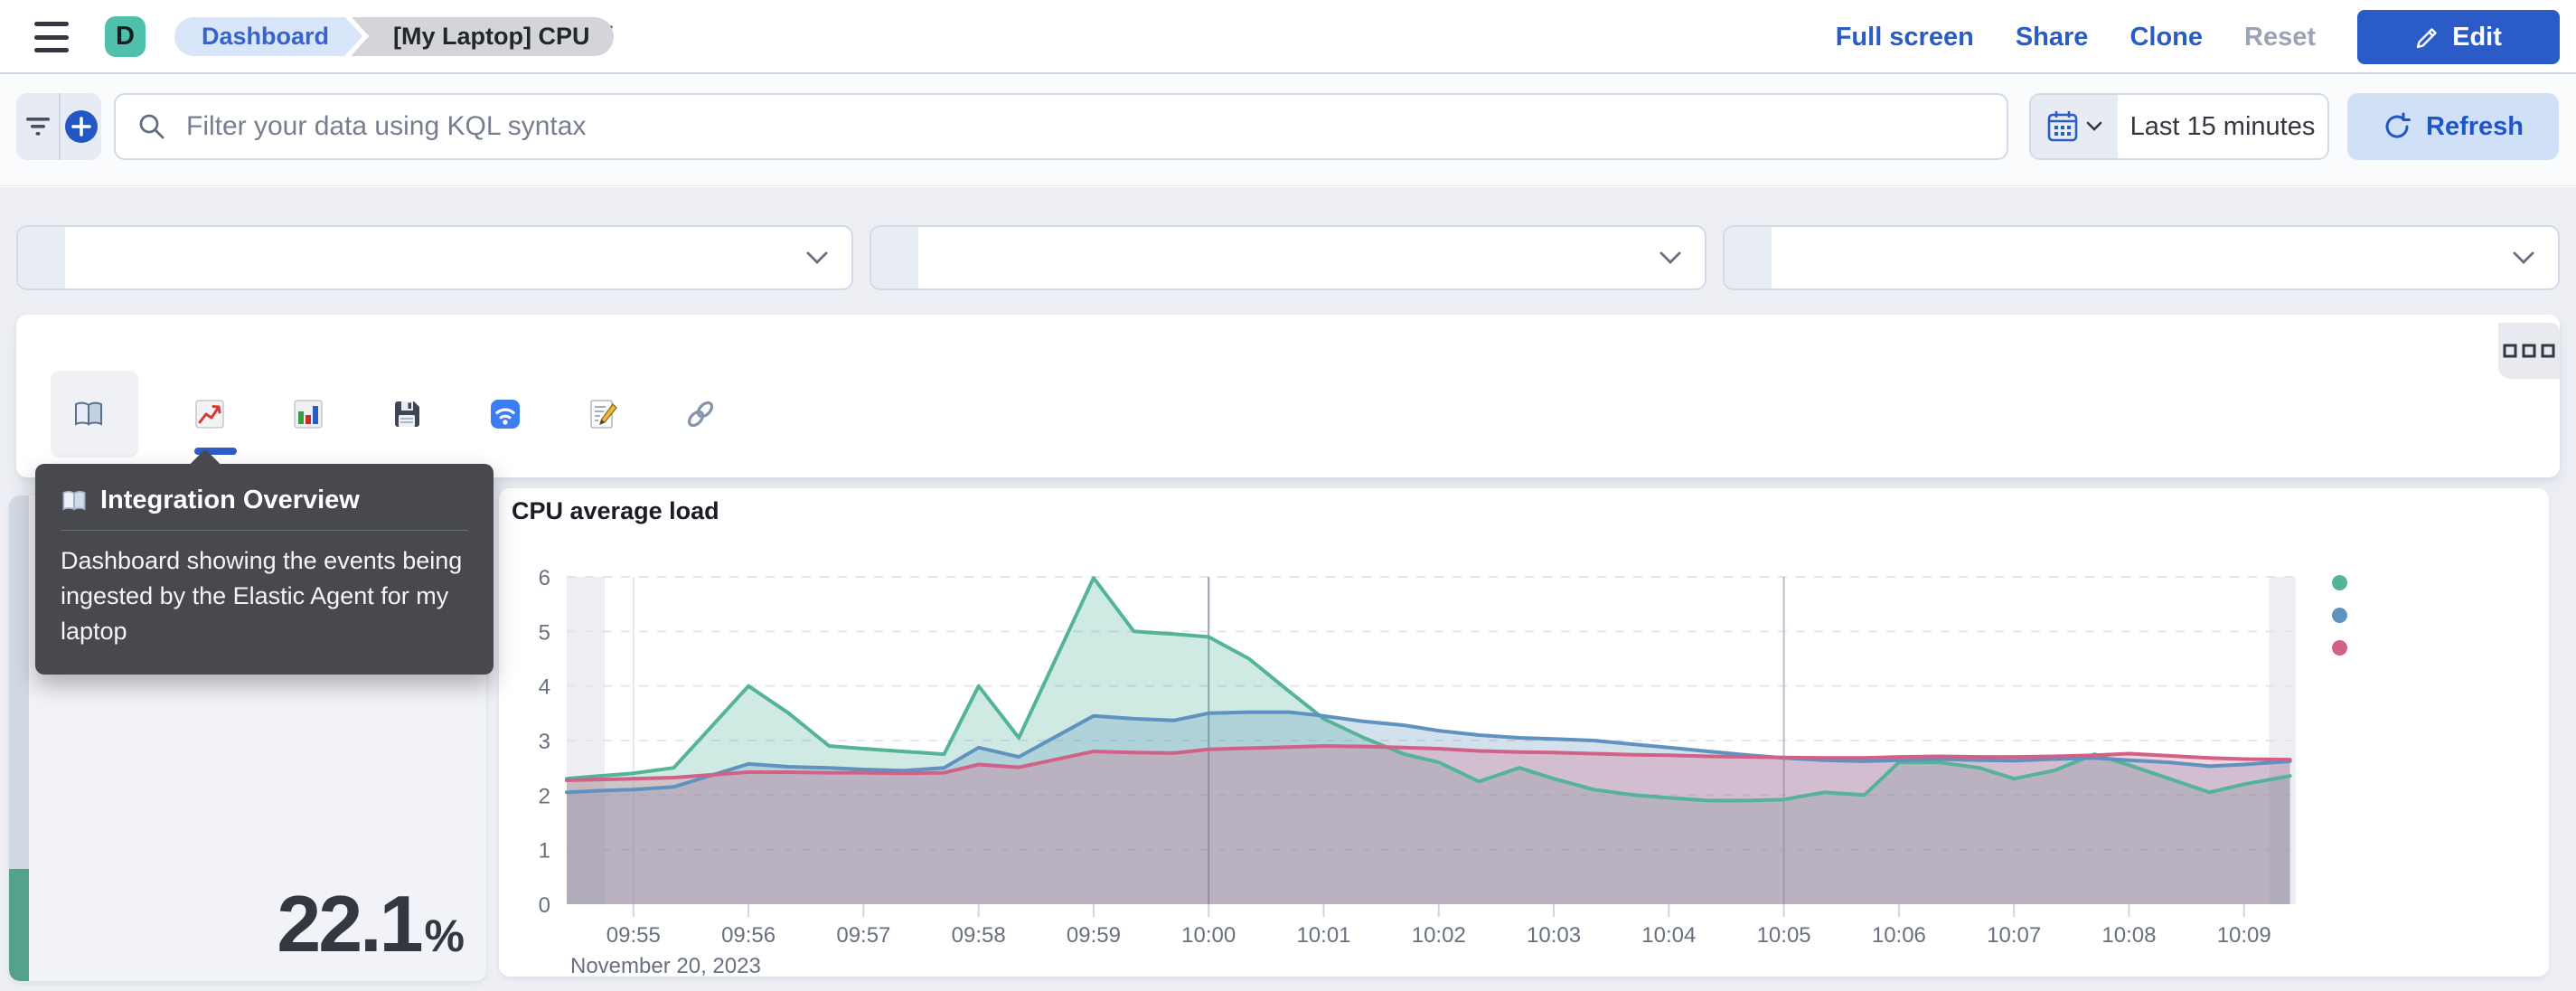  Describe the element at coordinates (1094, 935) in the screenshot. I see `svg-text: 09:59` at that location.